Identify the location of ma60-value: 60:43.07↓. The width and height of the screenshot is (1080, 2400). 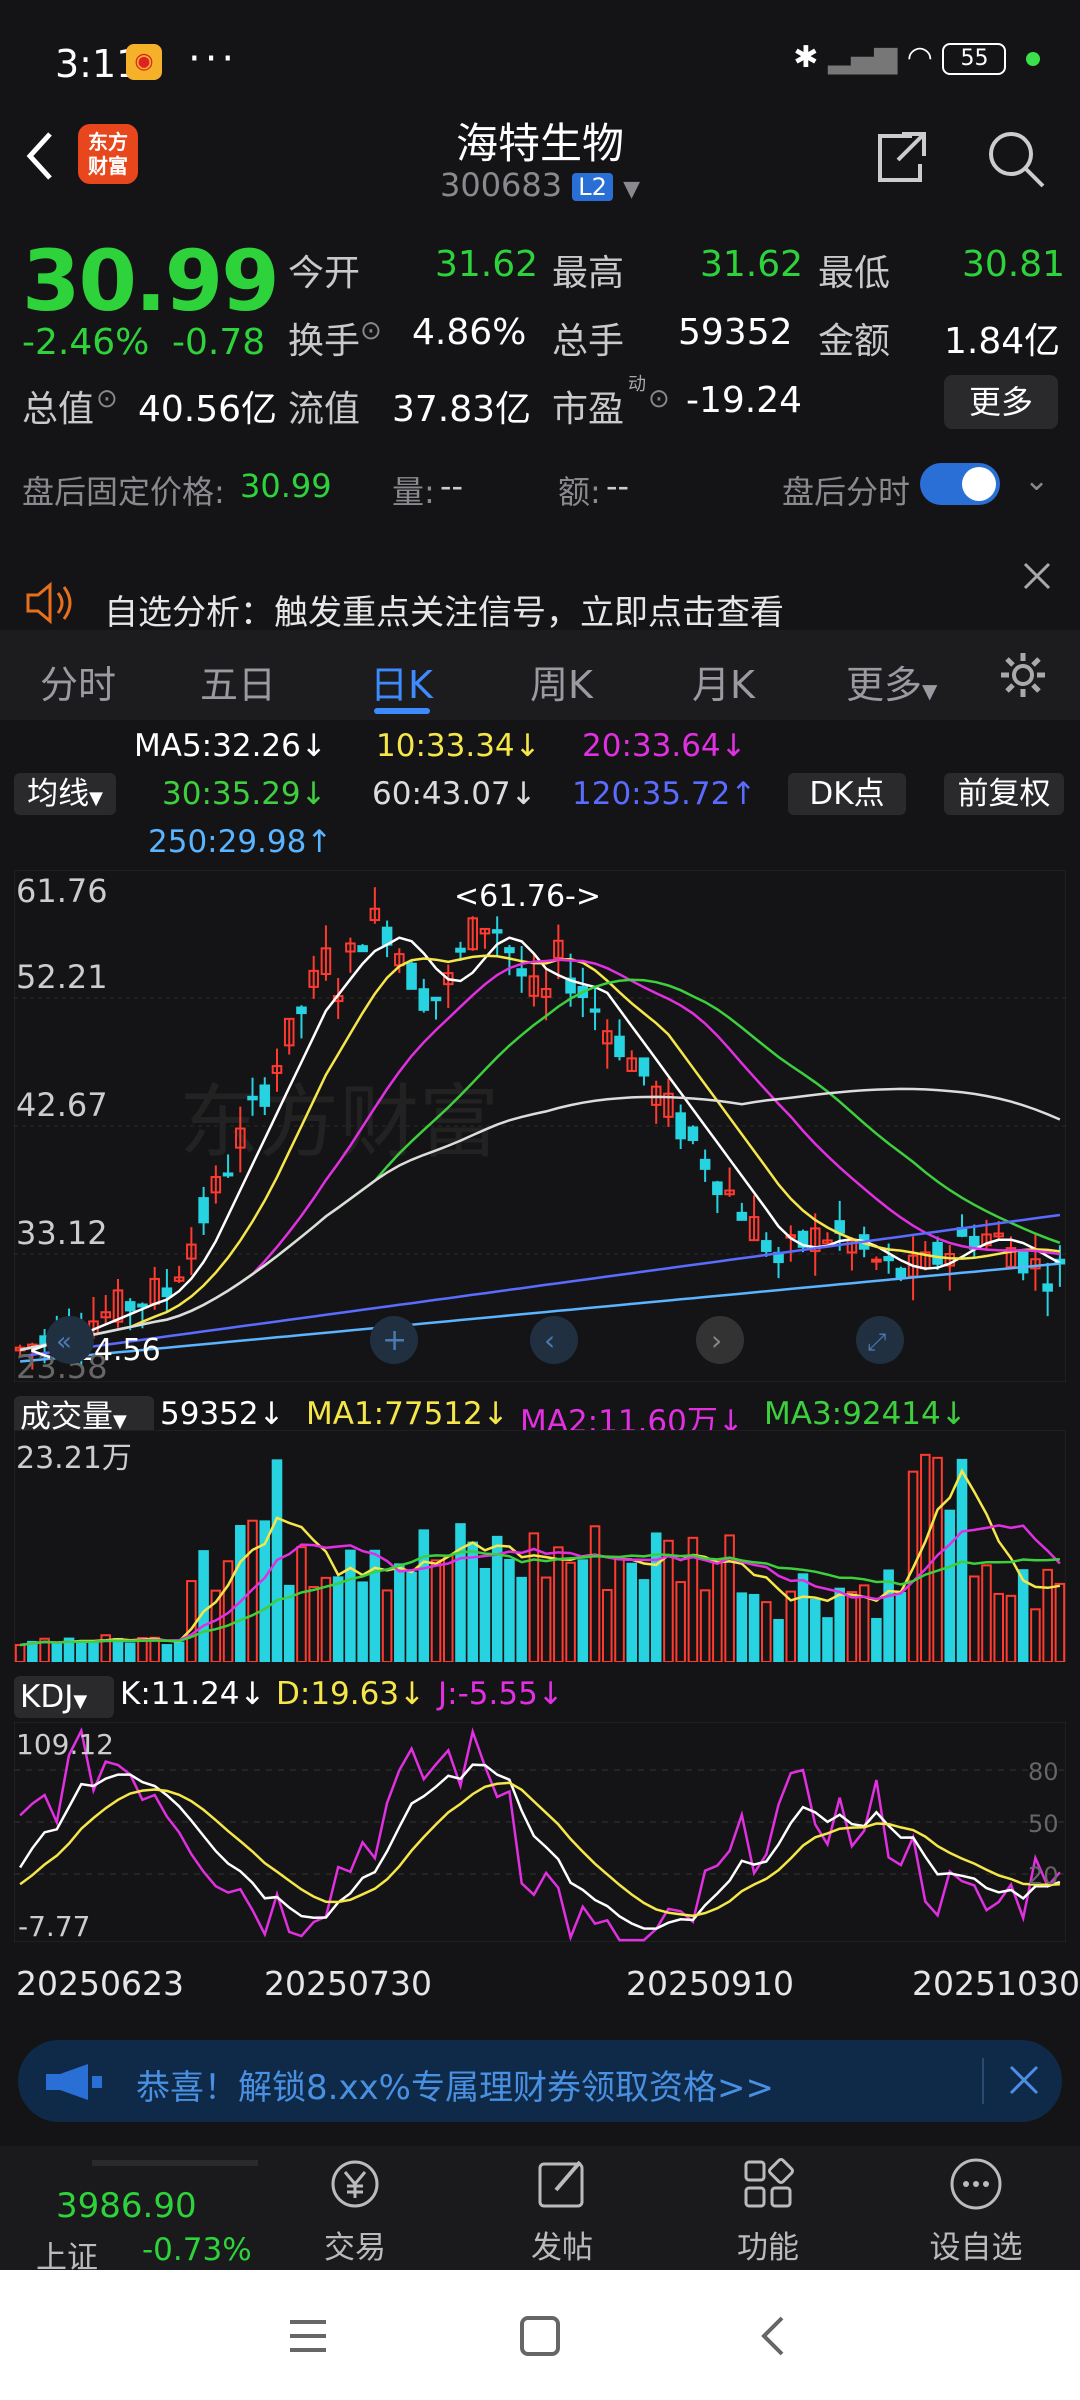
(454, 794).